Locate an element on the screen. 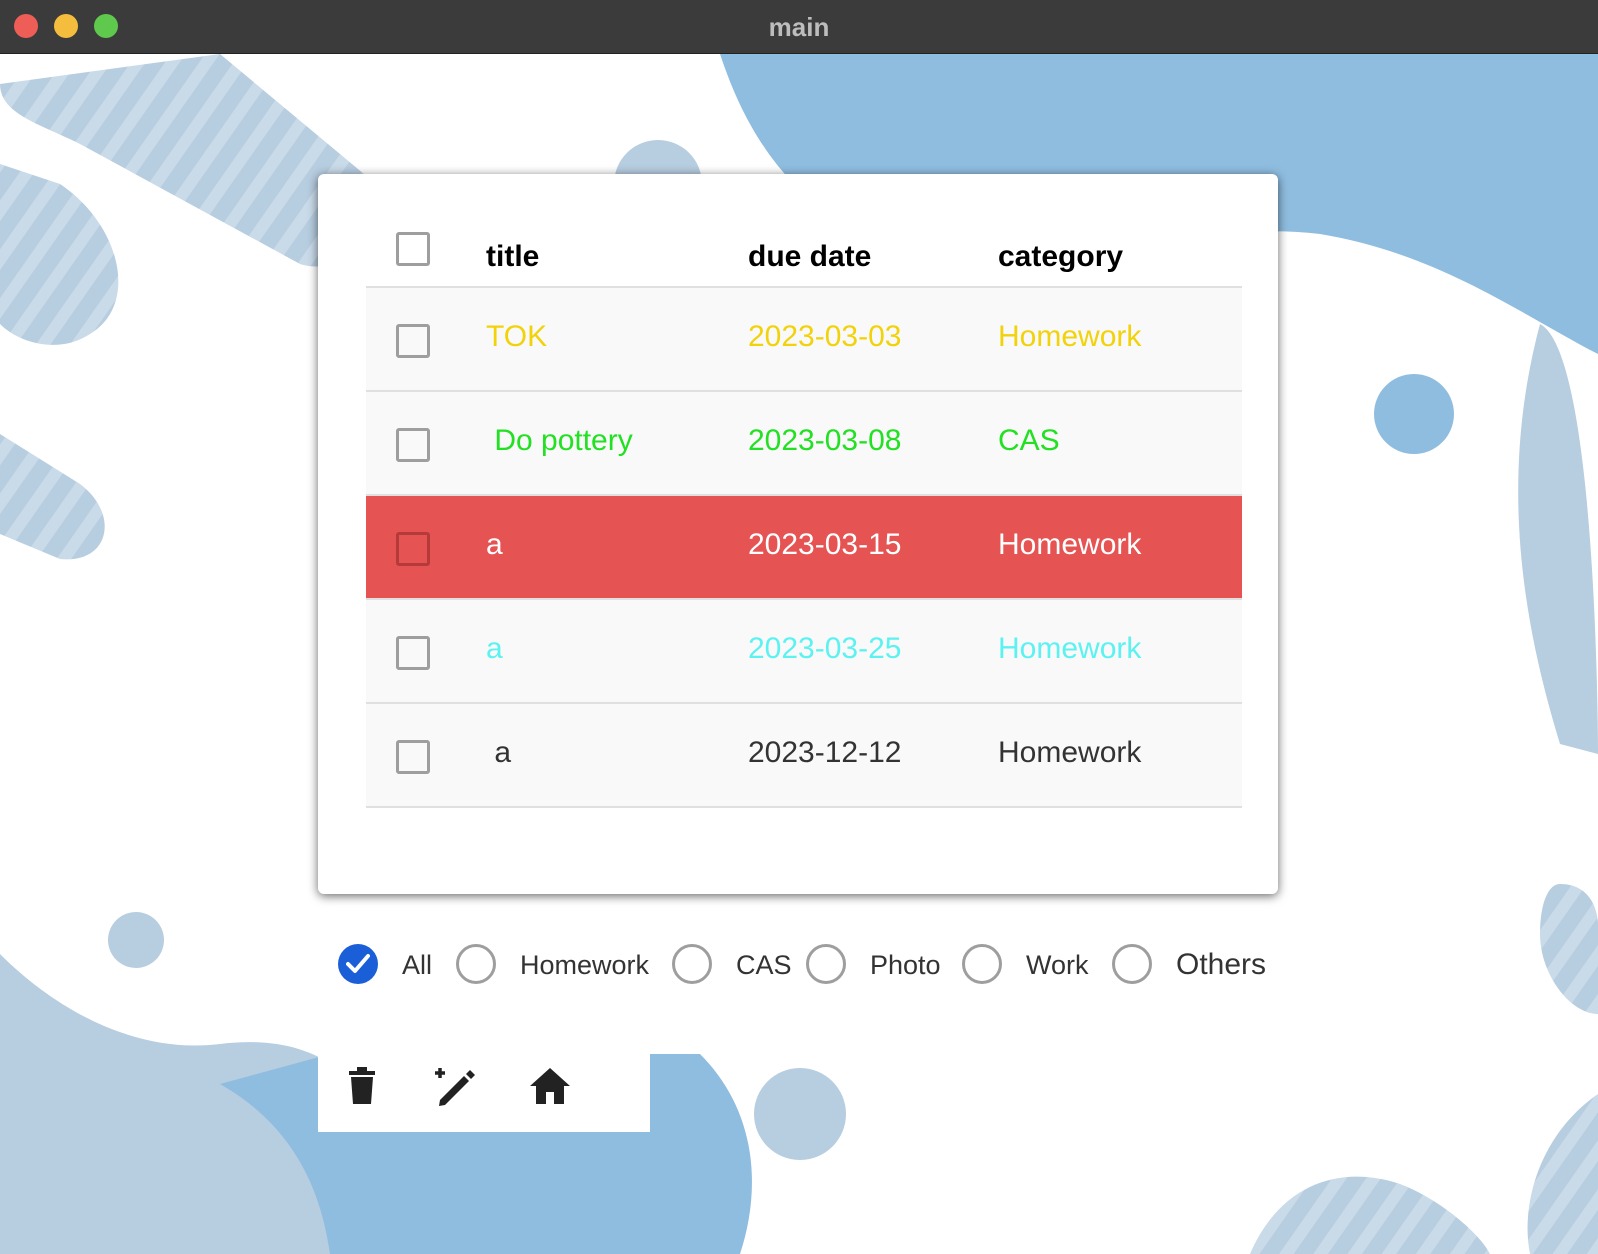 The width and height of the screenshot is (1598, 1254). window-title: main is located at coordinates (799, 27).